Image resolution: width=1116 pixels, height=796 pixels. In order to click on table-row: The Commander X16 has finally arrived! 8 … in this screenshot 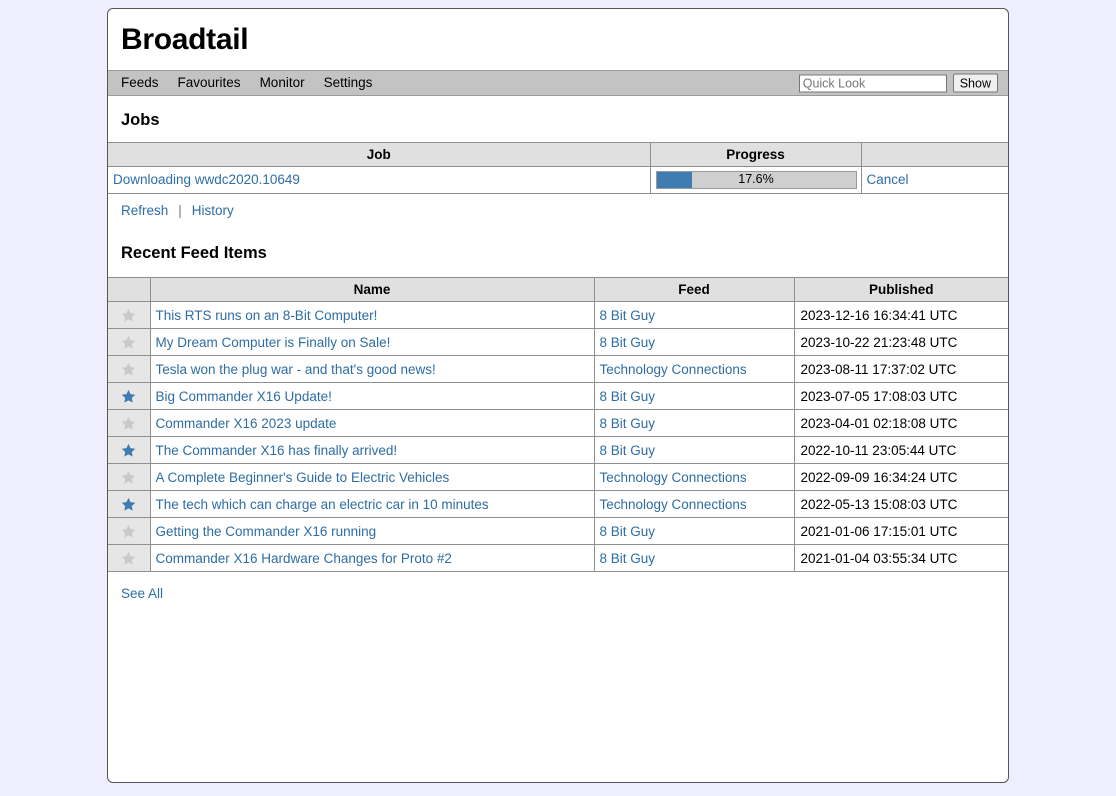, I will do `click(558, 450)`.